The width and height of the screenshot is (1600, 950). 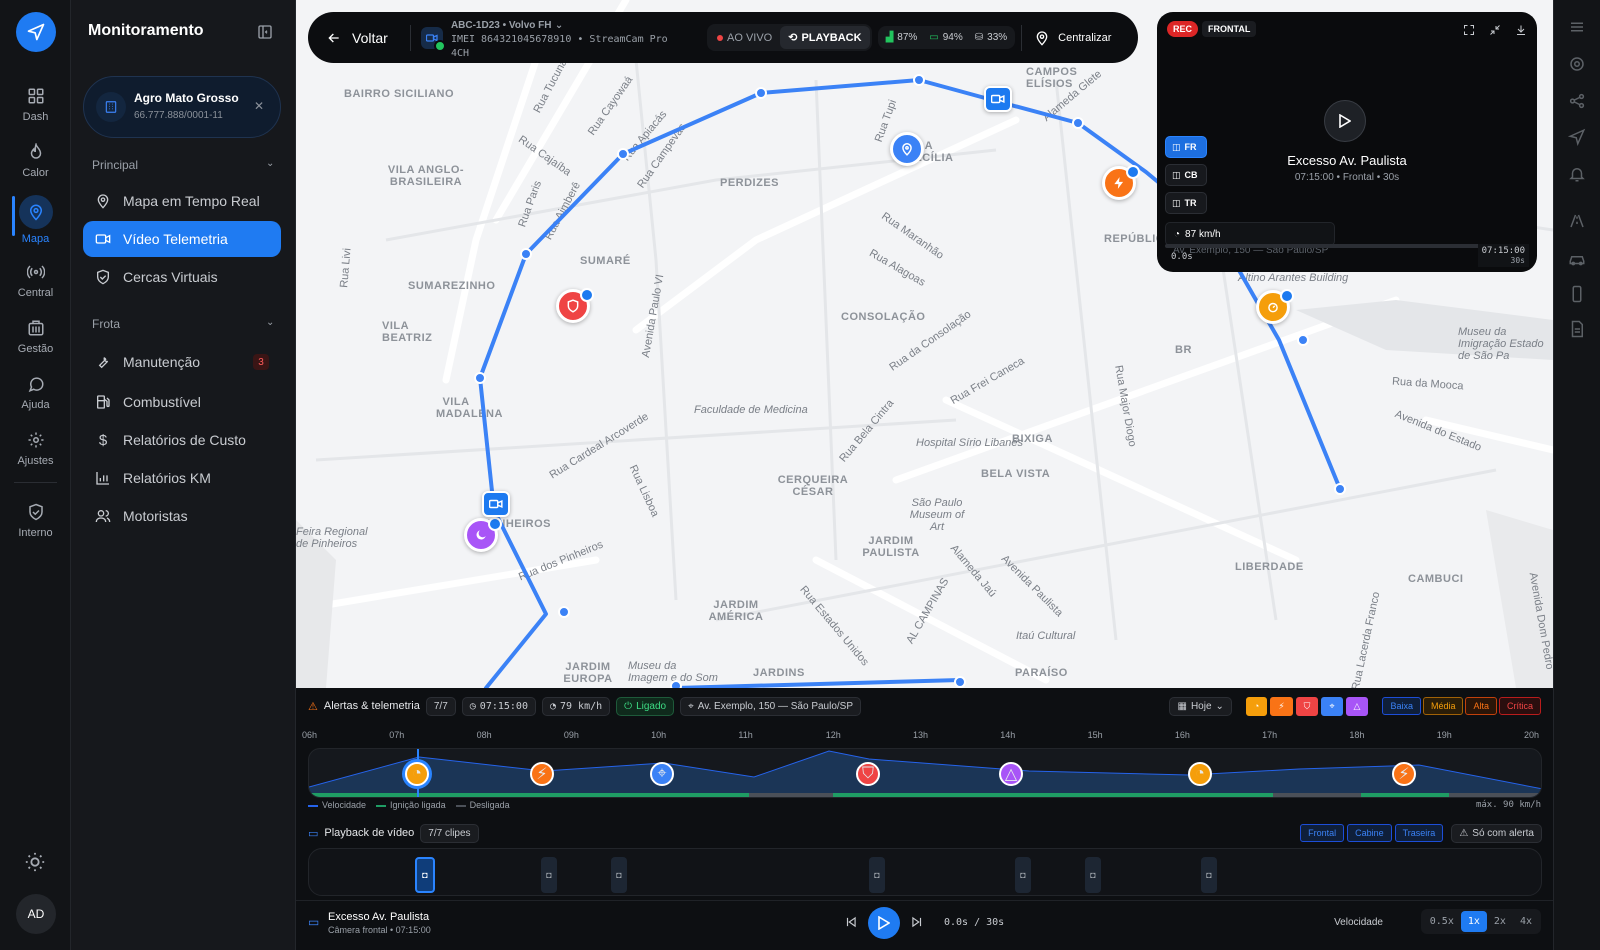 I want to click on center-map-button: Centralizar, so click(x=1066, y=38).